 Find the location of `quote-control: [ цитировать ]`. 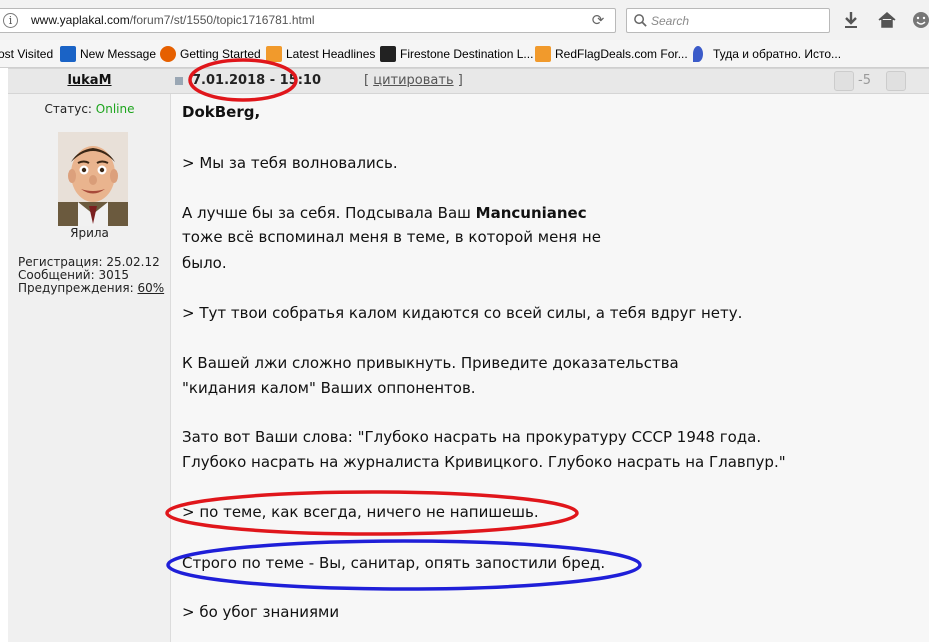

quote-control: [ цитировать ] is located at coordinates (413, 80).